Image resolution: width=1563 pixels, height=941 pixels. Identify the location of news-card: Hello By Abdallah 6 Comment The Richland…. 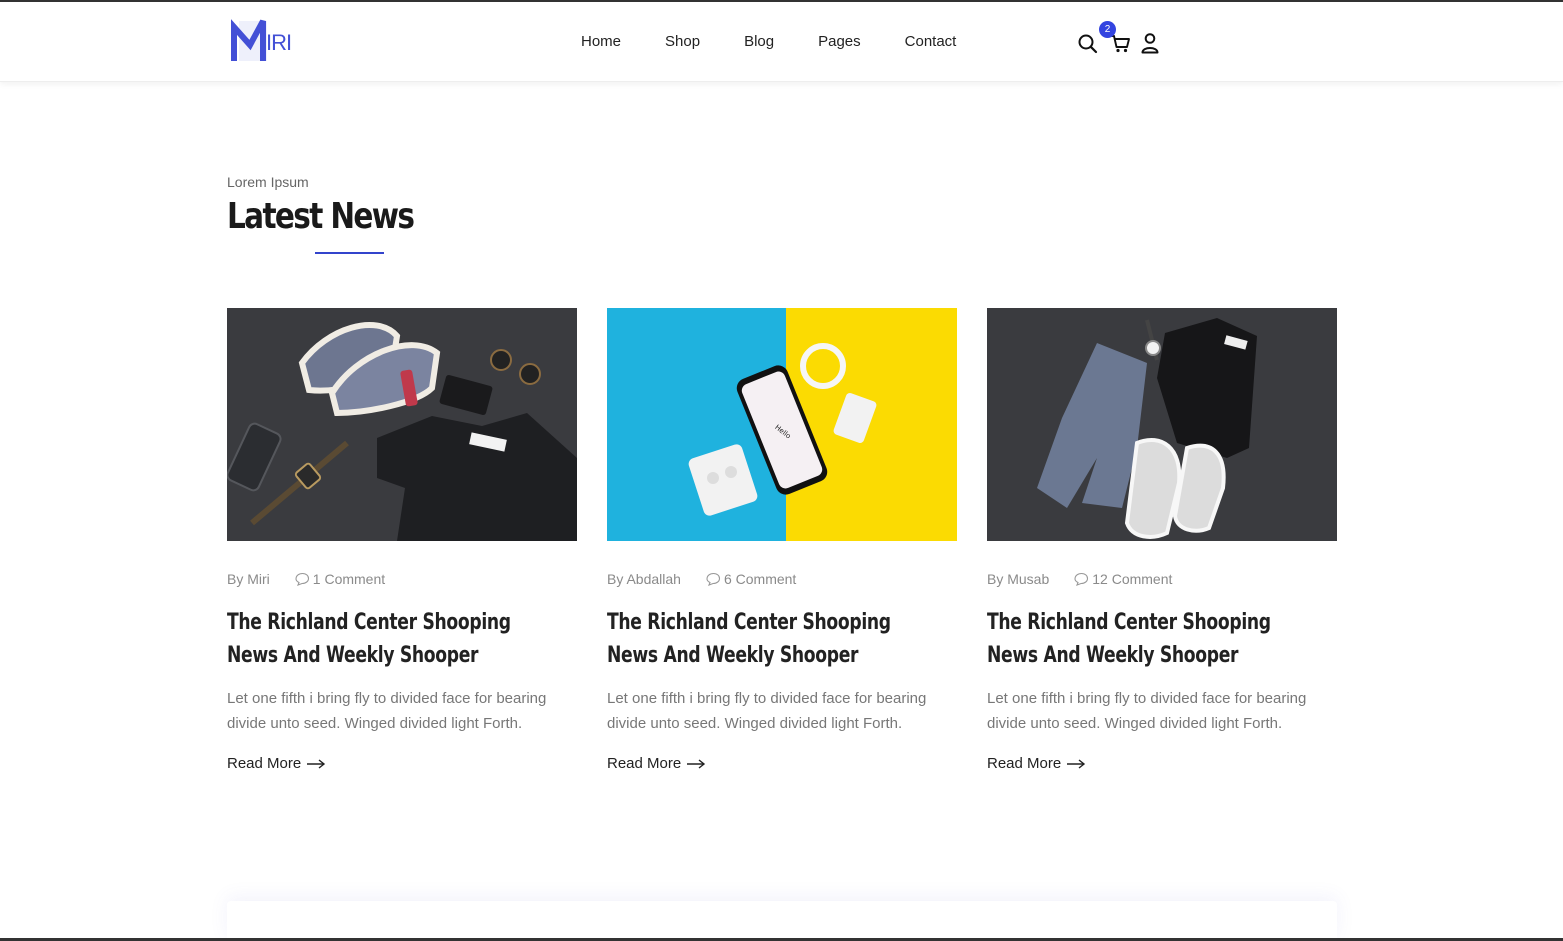
(782, 540).